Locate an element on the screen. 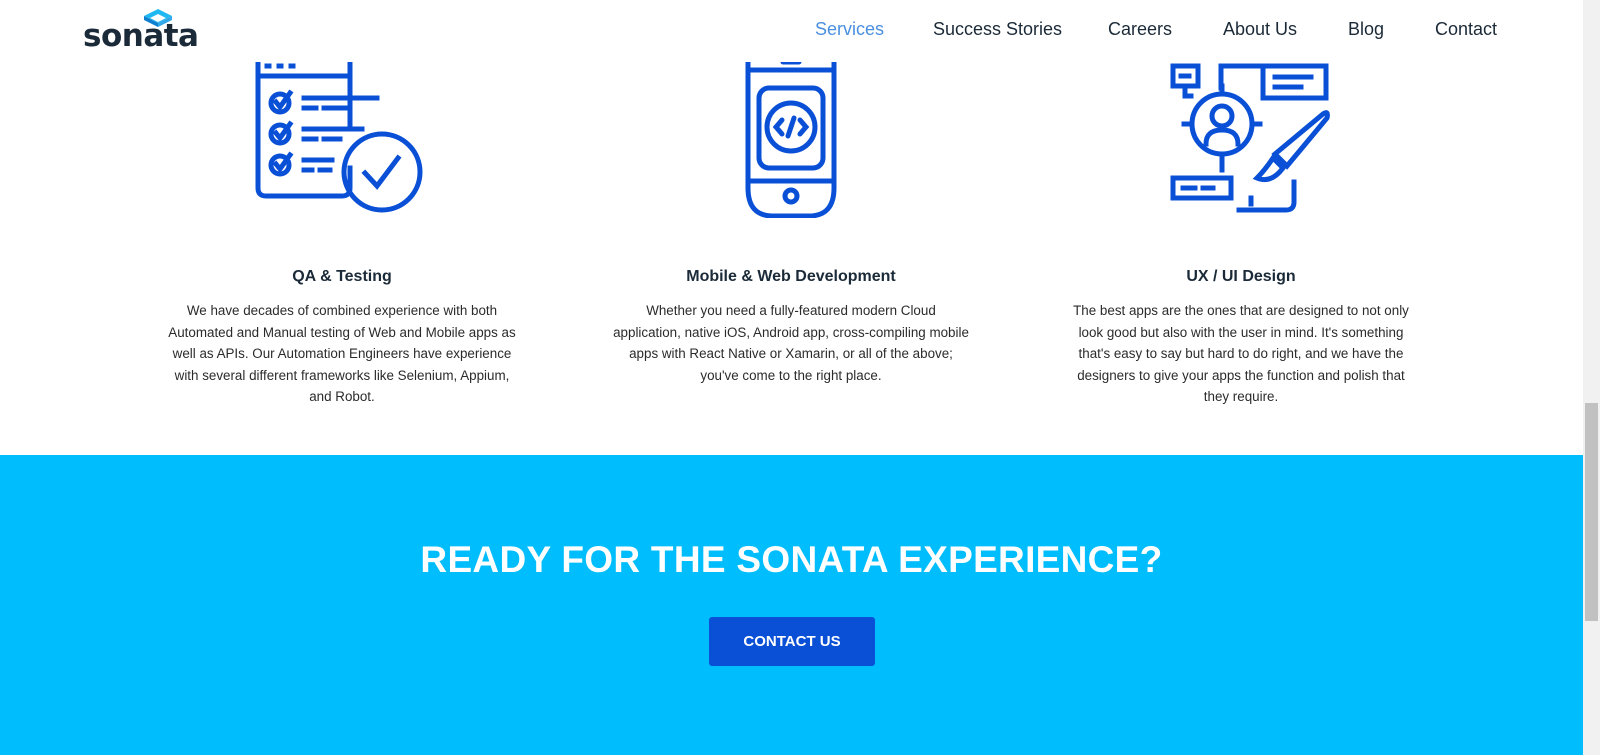 Image resolution: width=1600 pixels, height=755 pixels. page-scrollbar is located at coordinates (1591, 377).